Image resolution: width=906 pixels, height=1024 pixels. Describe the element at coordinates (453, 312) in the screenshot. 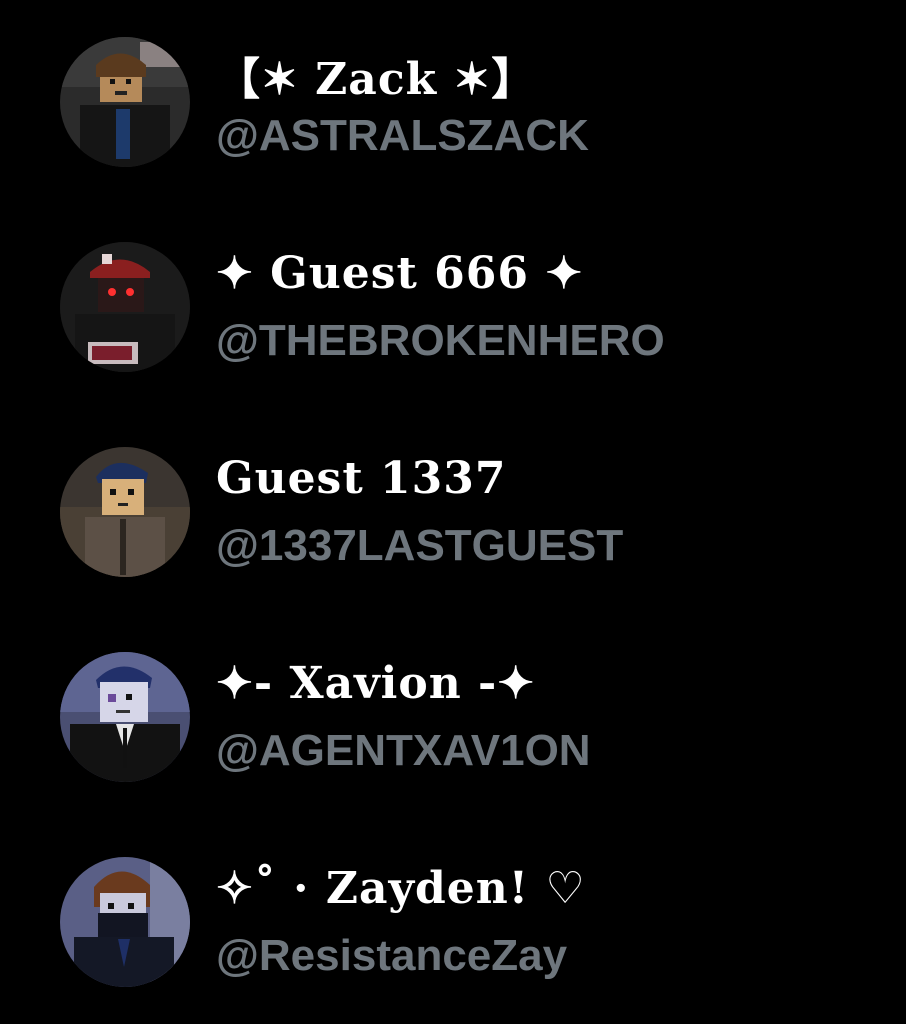

I see `account-row: ✦ Guest 666 ✦ @THEBROKENHERO` at that location.